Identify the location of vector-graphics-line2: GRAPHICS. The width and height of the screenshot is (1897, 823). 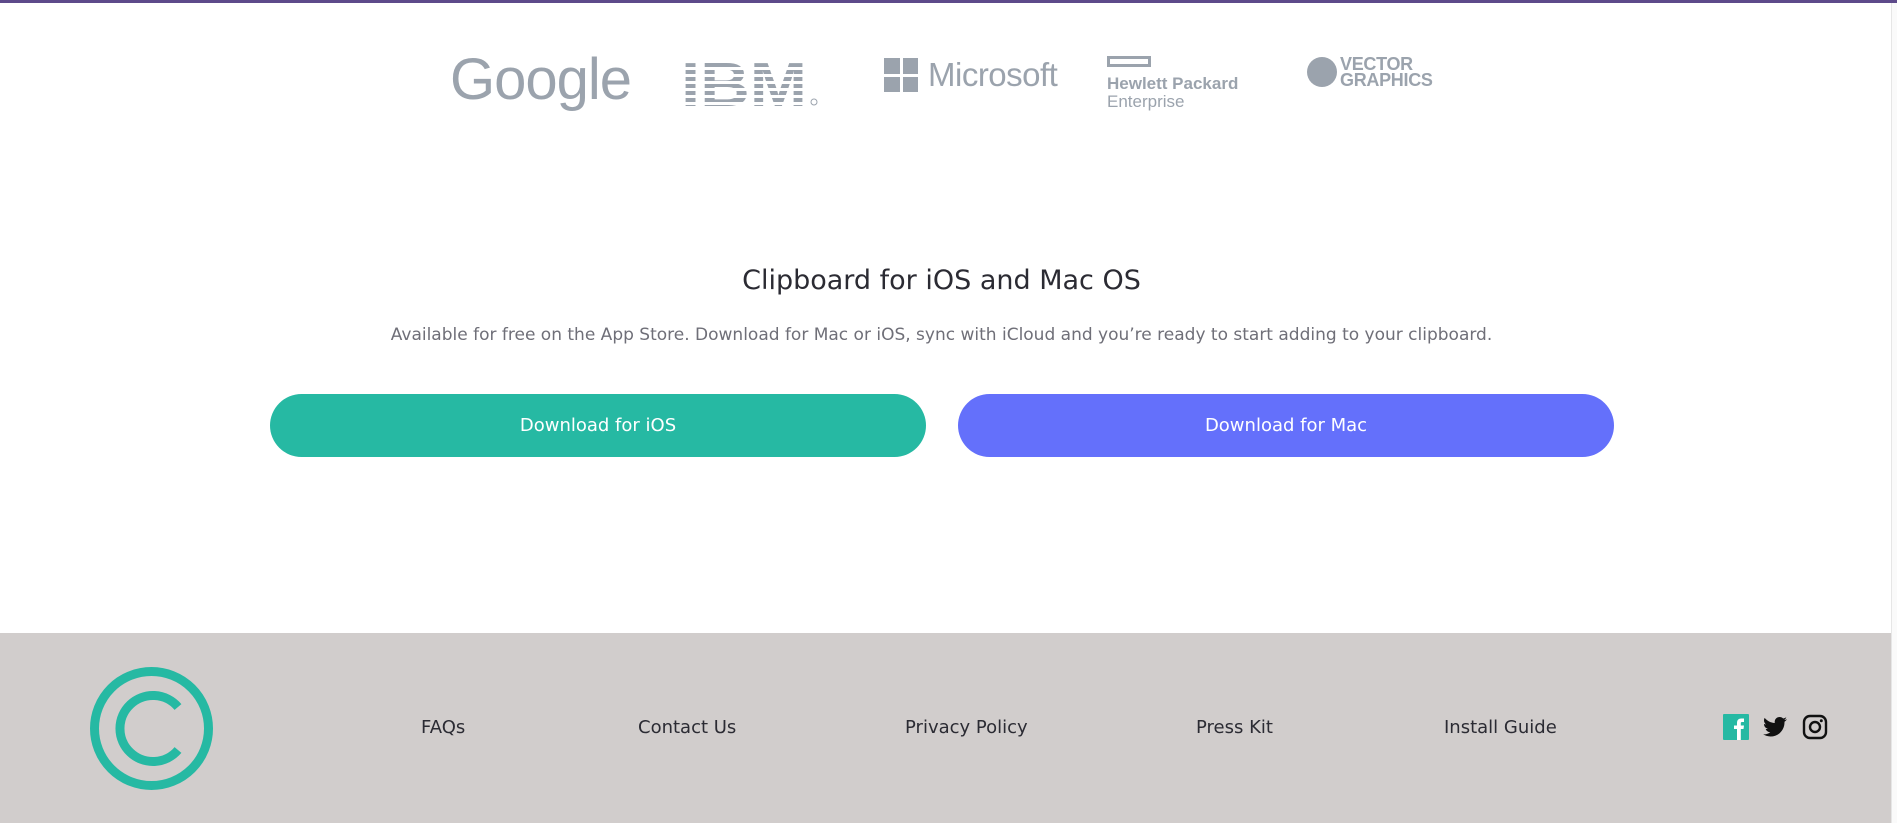
(1386, 80).